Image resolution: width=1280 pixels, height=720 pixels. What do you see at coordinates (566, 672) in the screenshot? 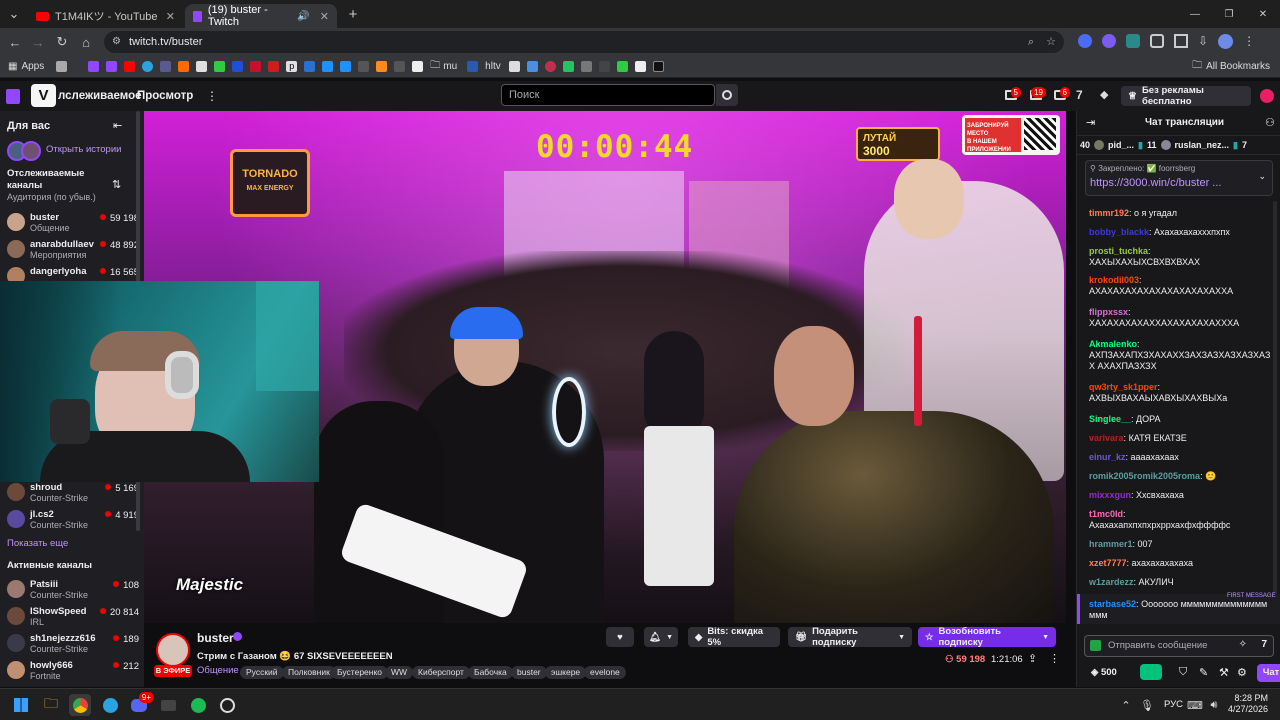
I see `tag: эшкере` at bounding box center [566, 672].